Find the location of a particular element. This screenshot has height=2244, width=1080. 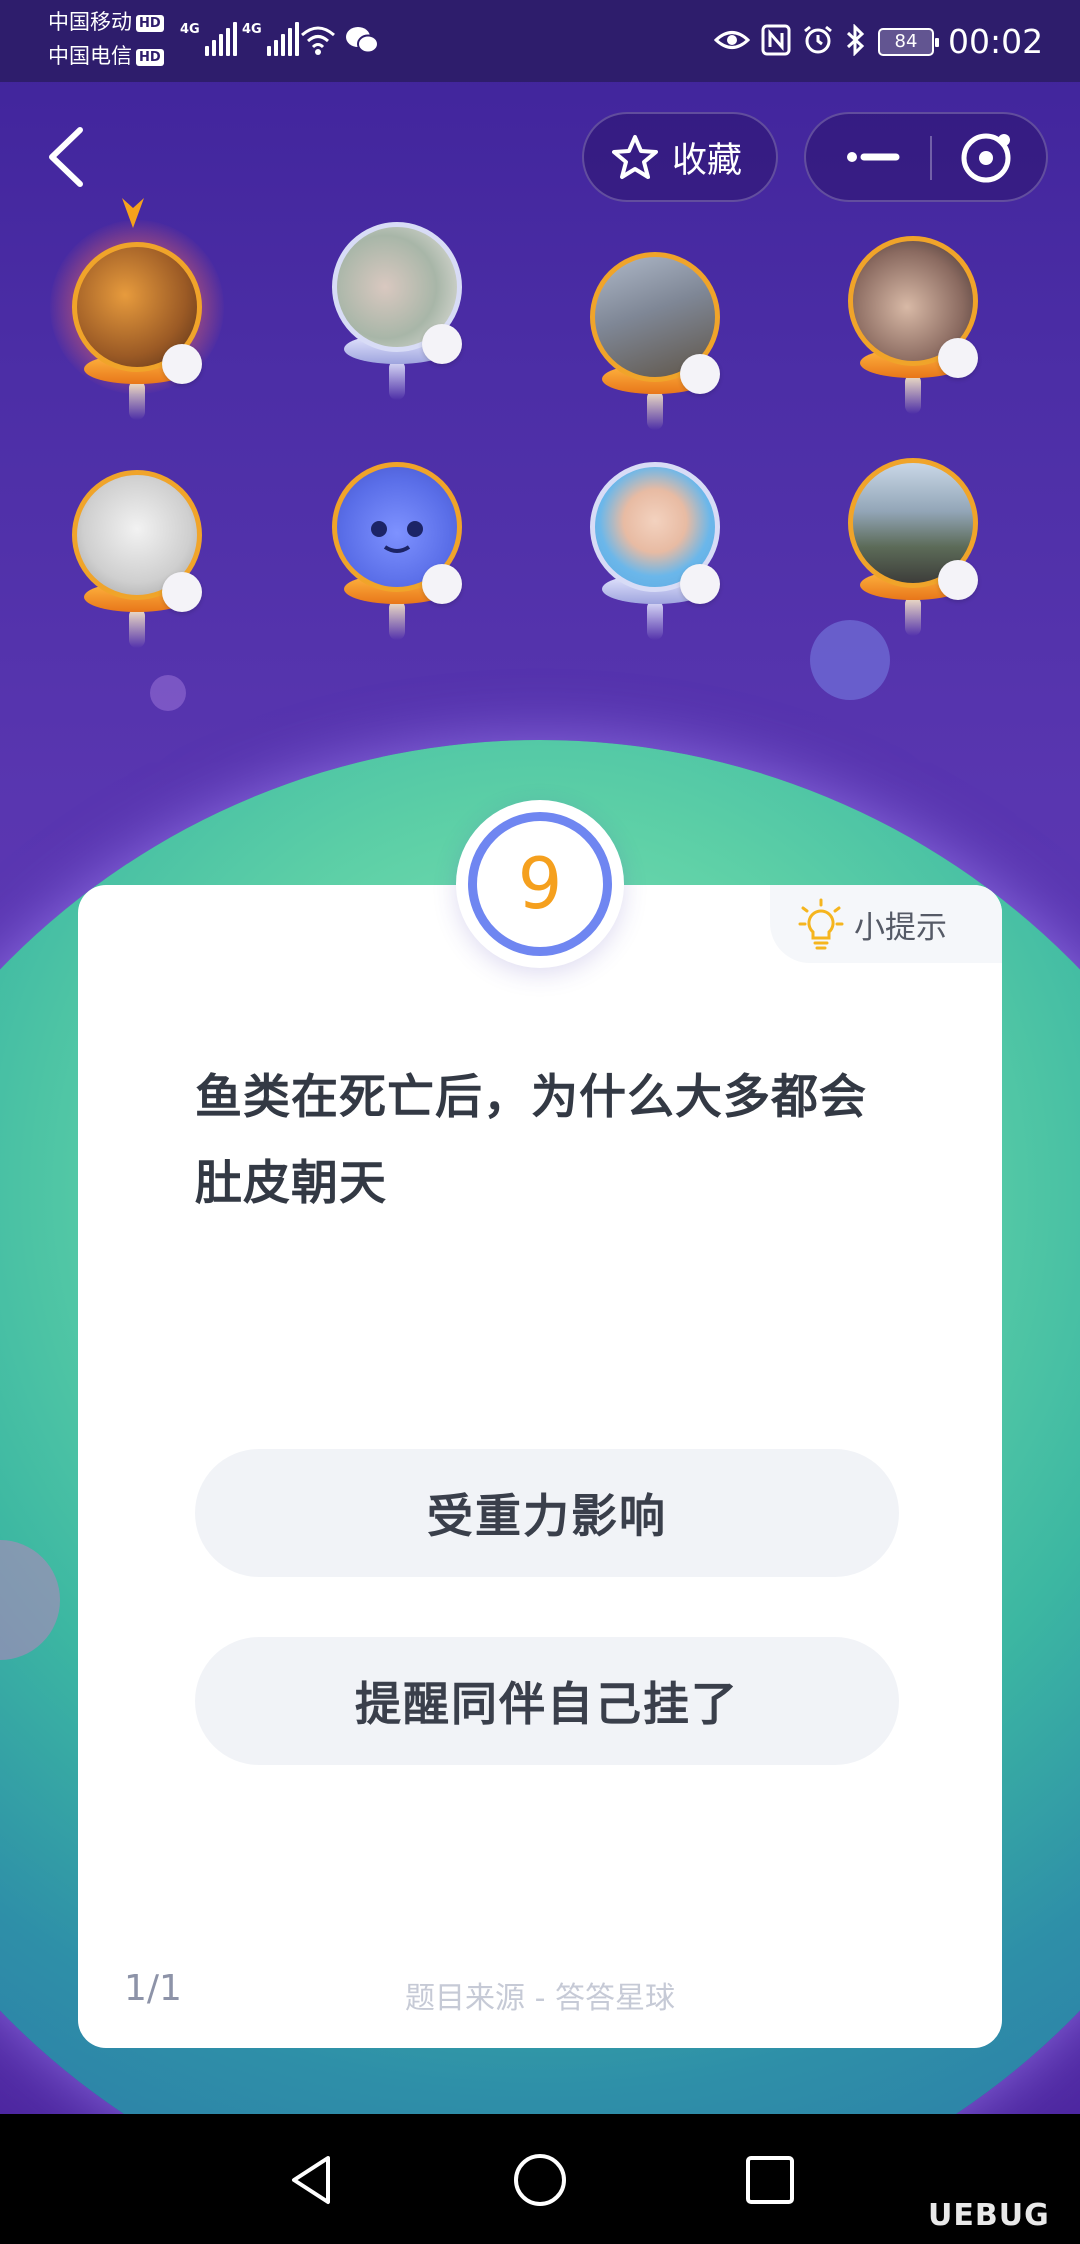

carrier-1: 中国移动 HD is located at coordinates (106, 22).